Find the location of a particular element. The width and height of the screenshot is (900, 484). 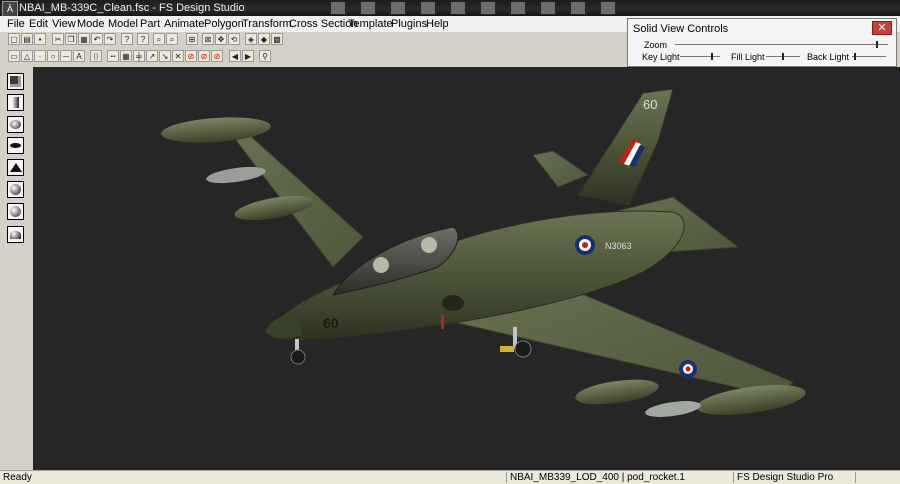

menu-plugins: Plugins is located at coordinates (409, 24).